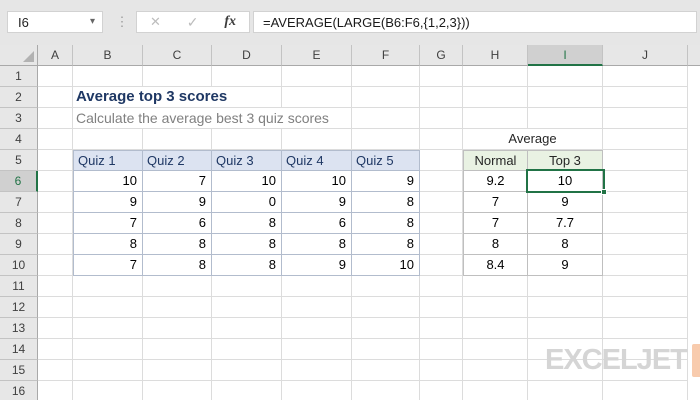 The height and width of the screenshot is (400, 700). What do you see at coordinates (193, 22) in the screenshot?
I see `enter-icon: ✓` at bounding box center [193, 22].